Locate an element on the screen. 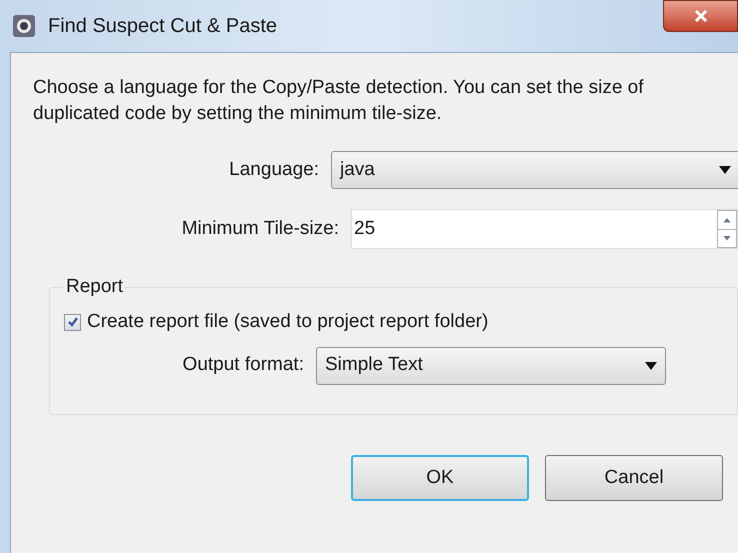  field-label: Output format: is located at coordinates (243, 365).